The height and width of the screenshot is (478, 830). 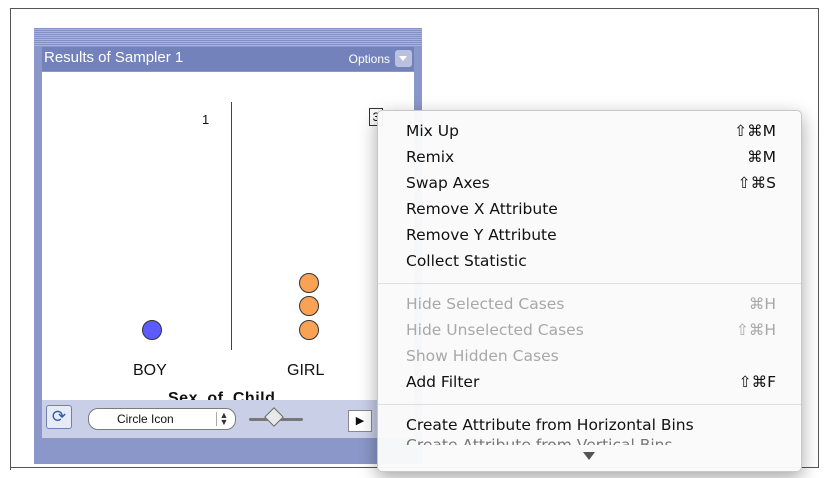 I want to click on panel-control-bar: ⟳ Circle Icon ▲ ▼ ▶, so click(x=228, y=419).